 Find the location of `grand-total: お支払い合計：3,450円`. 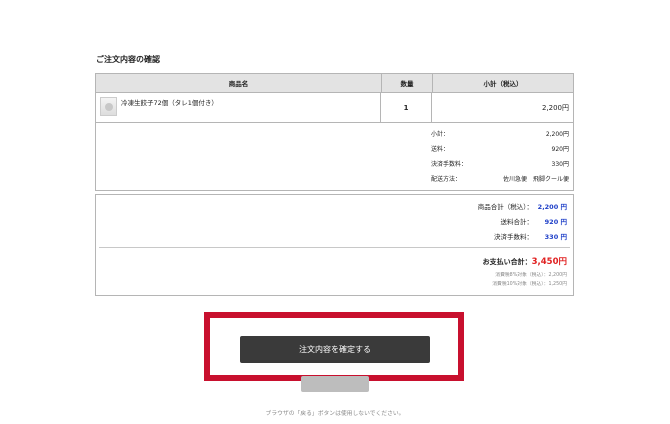

grand-total: お支払い合計：3,450円 is located at coordinates (525, 261).